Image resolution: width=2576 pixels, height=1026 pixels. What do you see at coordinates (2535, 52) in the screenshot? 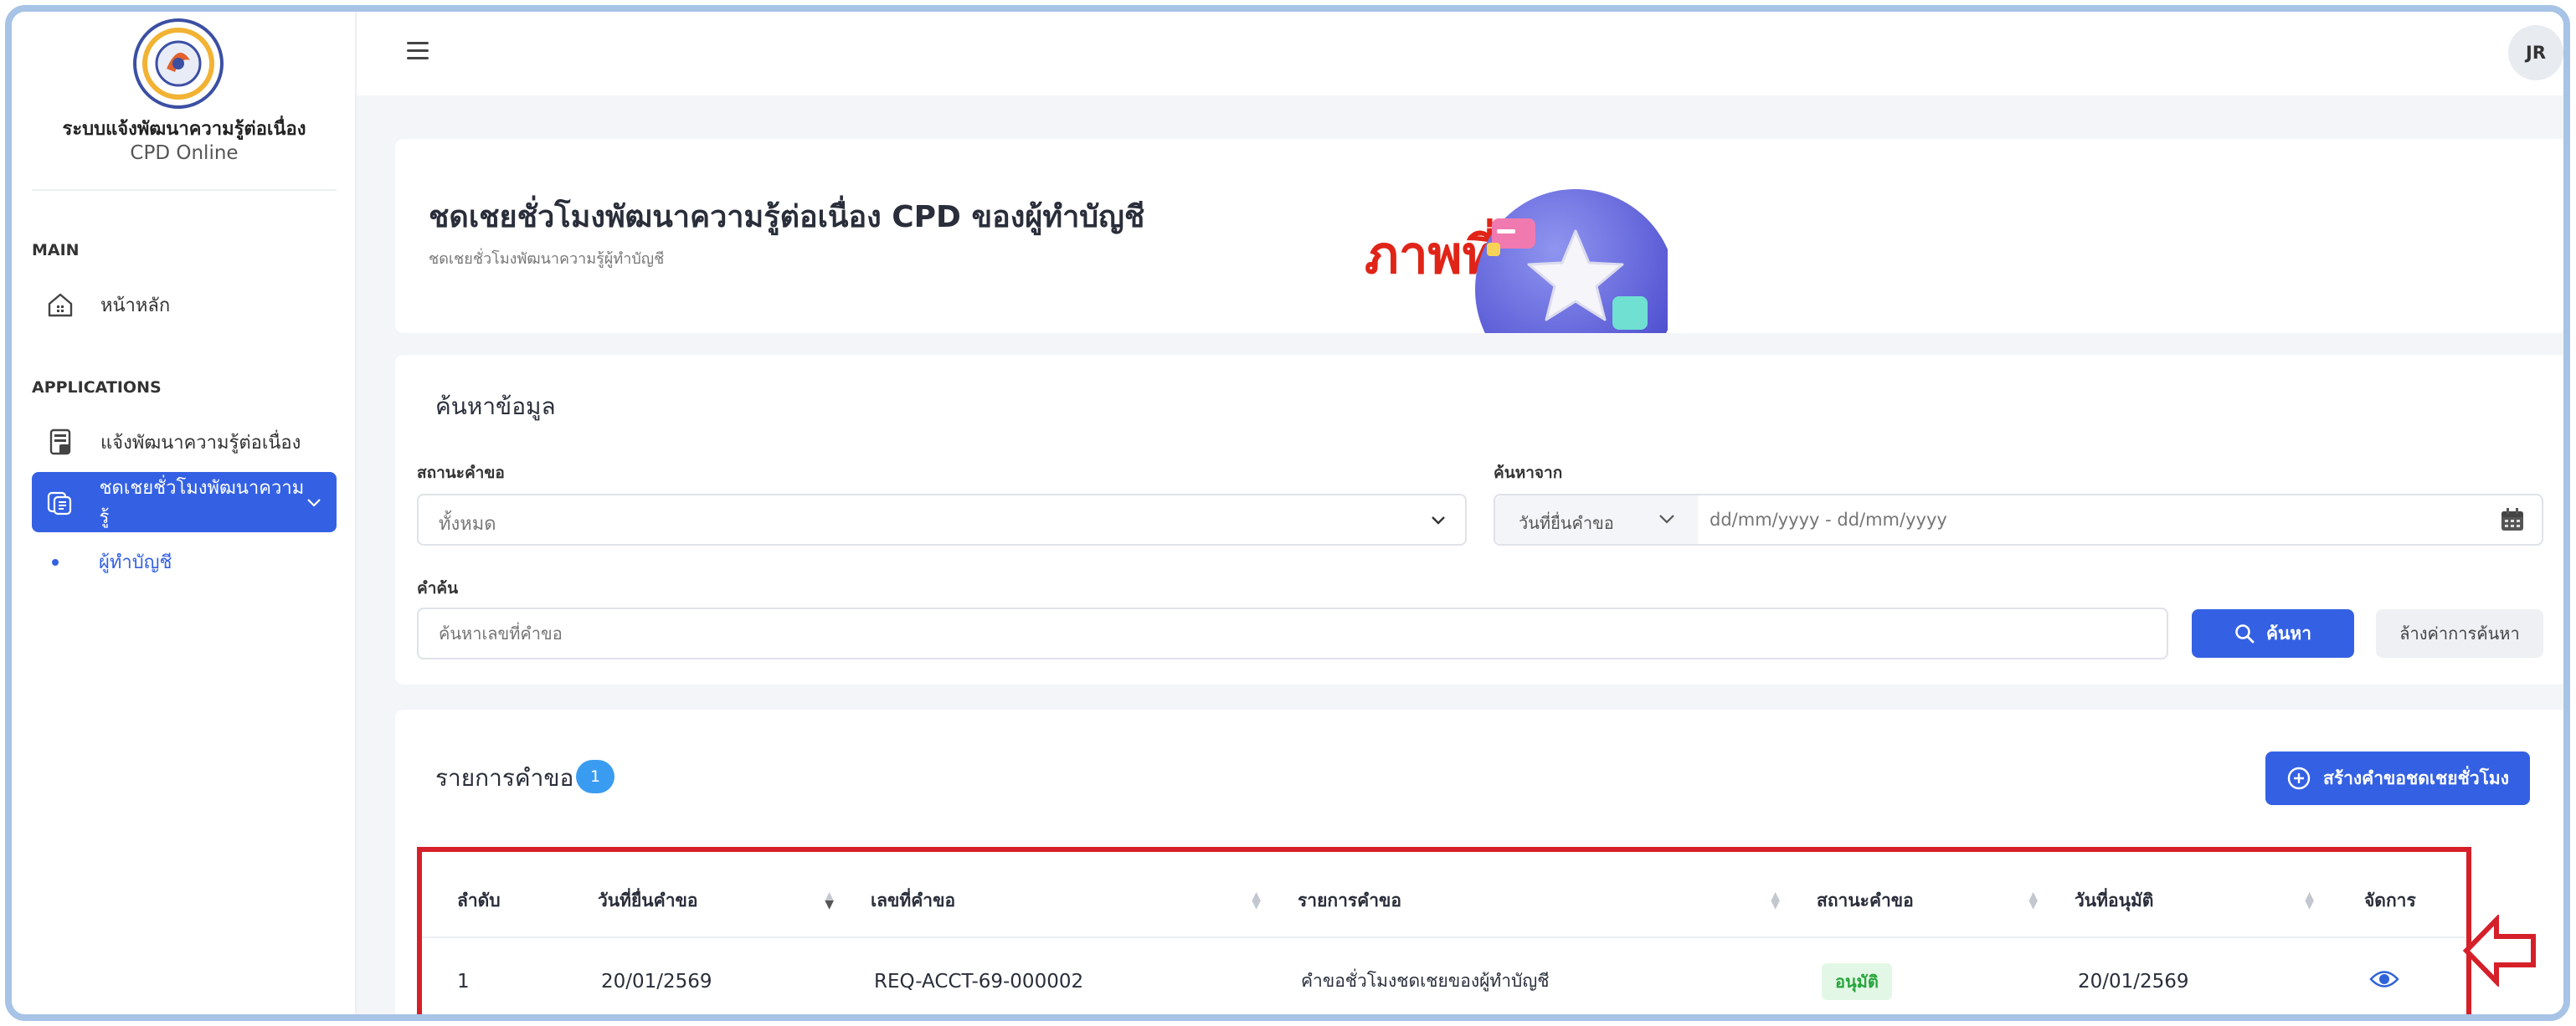
I see `user-avatar: JR` at bounding box center [2535, 52].